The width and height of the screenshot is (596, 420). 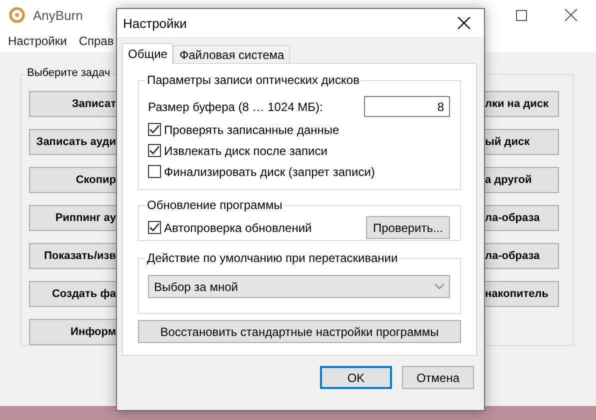 What do you see at coordinates (68, 73) in the screenshot?
I see `group-label: Выберите задач` at bounding box center [68, 73].